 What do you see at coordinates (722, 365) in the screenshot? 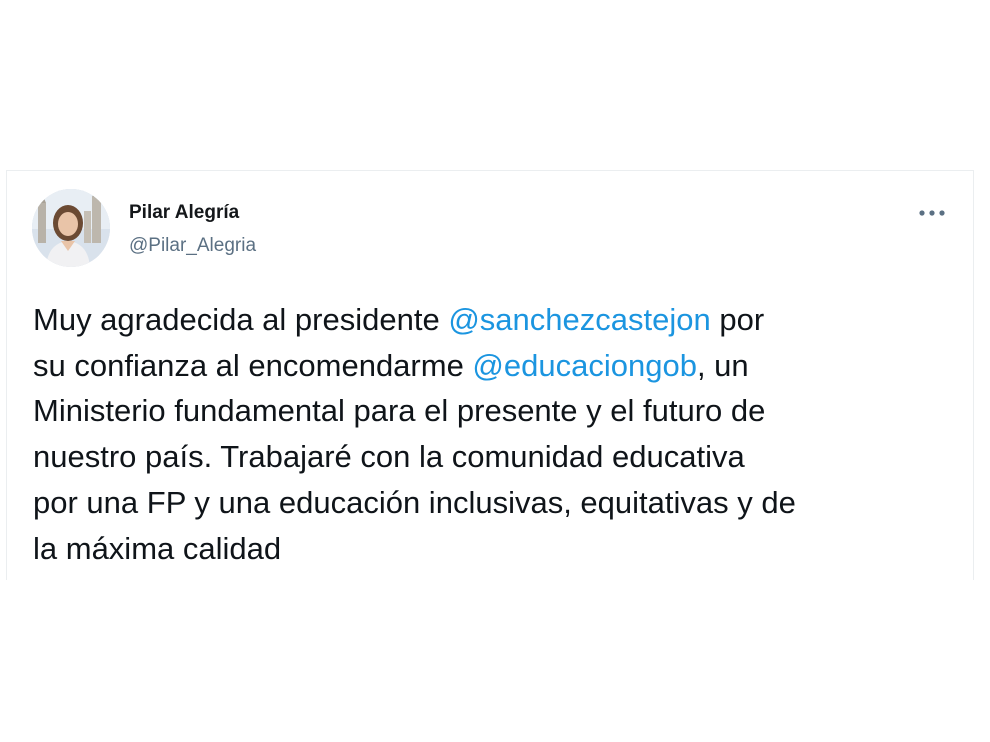
I see `tweet-text-segment: , un` at bounding box center [722, 365].